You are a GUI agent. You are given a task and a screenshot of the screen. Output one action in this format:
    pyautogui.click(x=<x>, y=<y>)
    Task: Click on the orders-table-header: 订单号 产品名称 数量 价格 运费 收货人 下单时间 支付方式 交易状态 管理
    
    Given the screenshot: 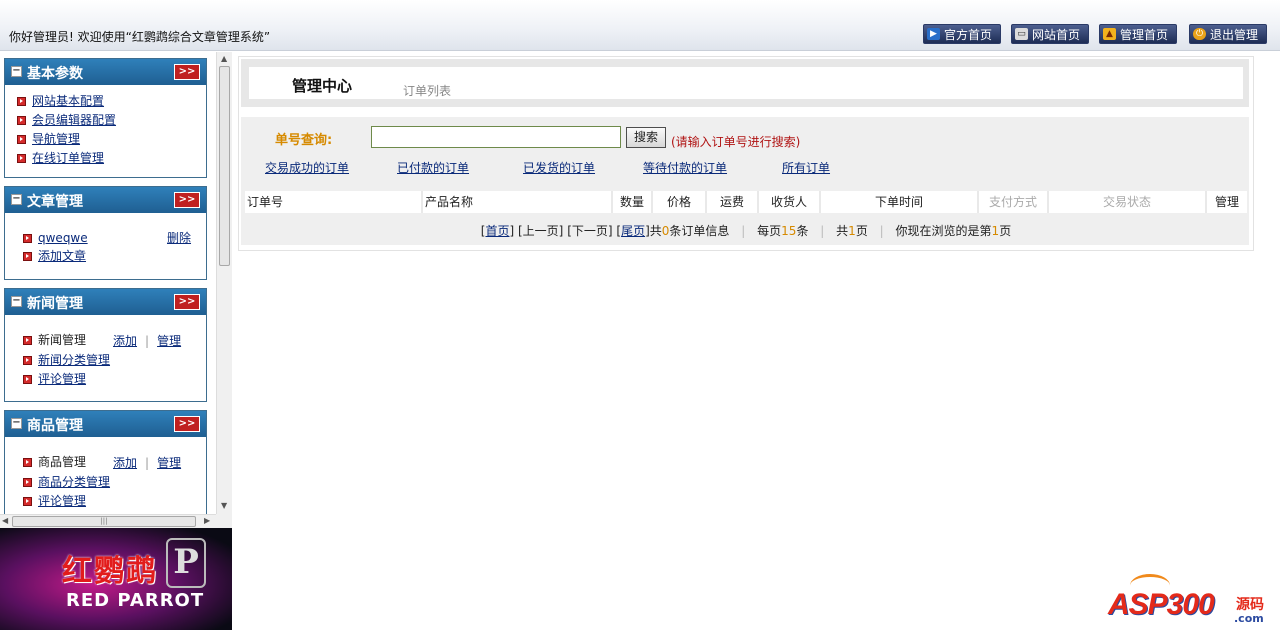 What is the action you would take?
    pyautogui.click(x=746, y=202)
    